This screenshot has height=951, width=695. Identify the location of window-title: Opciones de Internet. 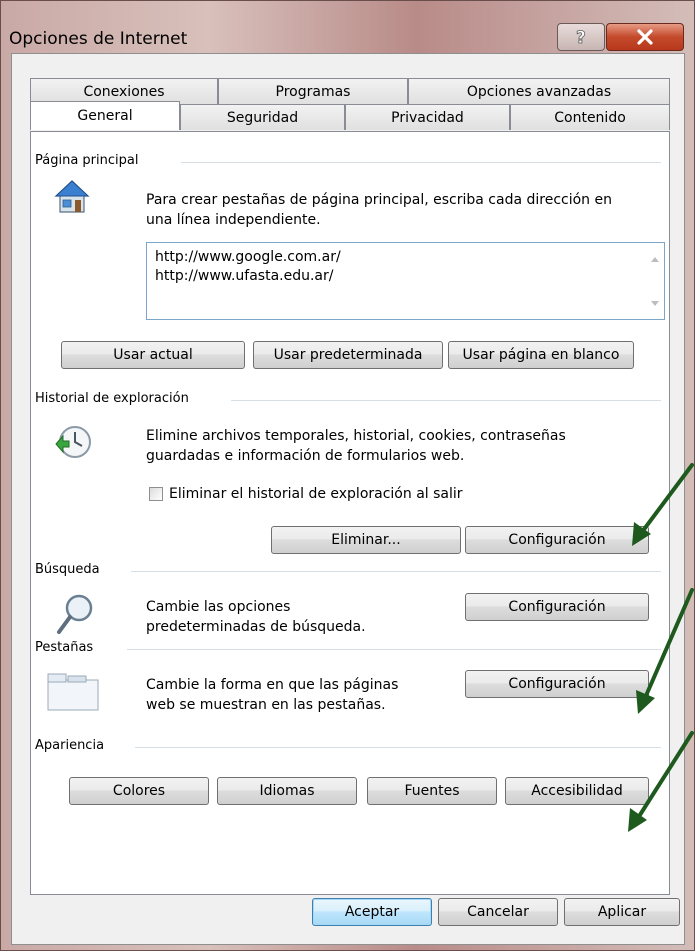
(98, 39).